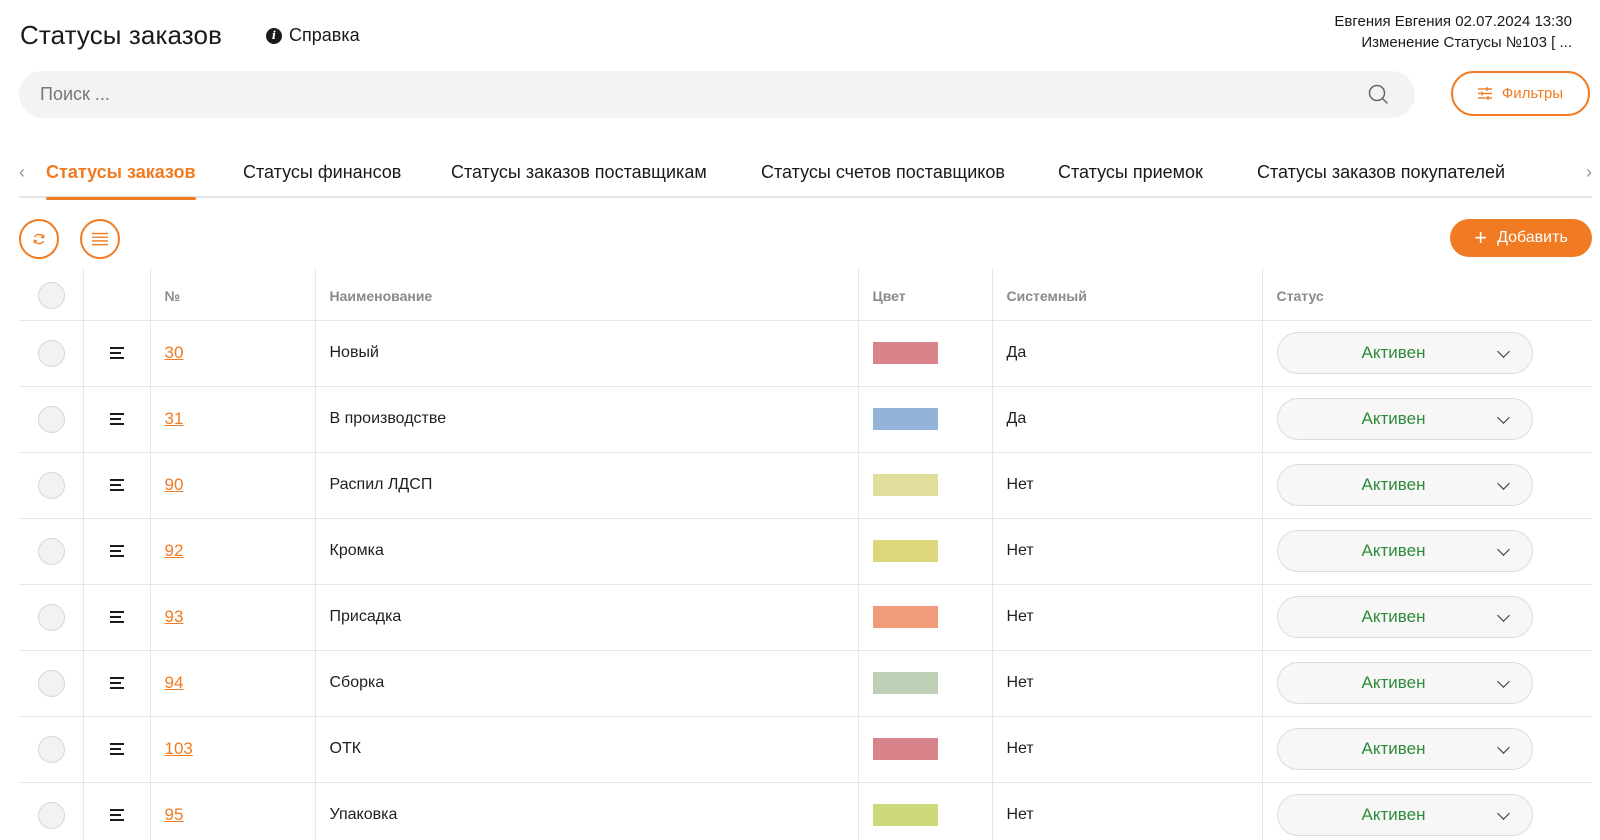 The image size is (1600, 840). Describe the element at coordinates (586, 419) in the screenshot. I see `row-name: В производстве` at that location.